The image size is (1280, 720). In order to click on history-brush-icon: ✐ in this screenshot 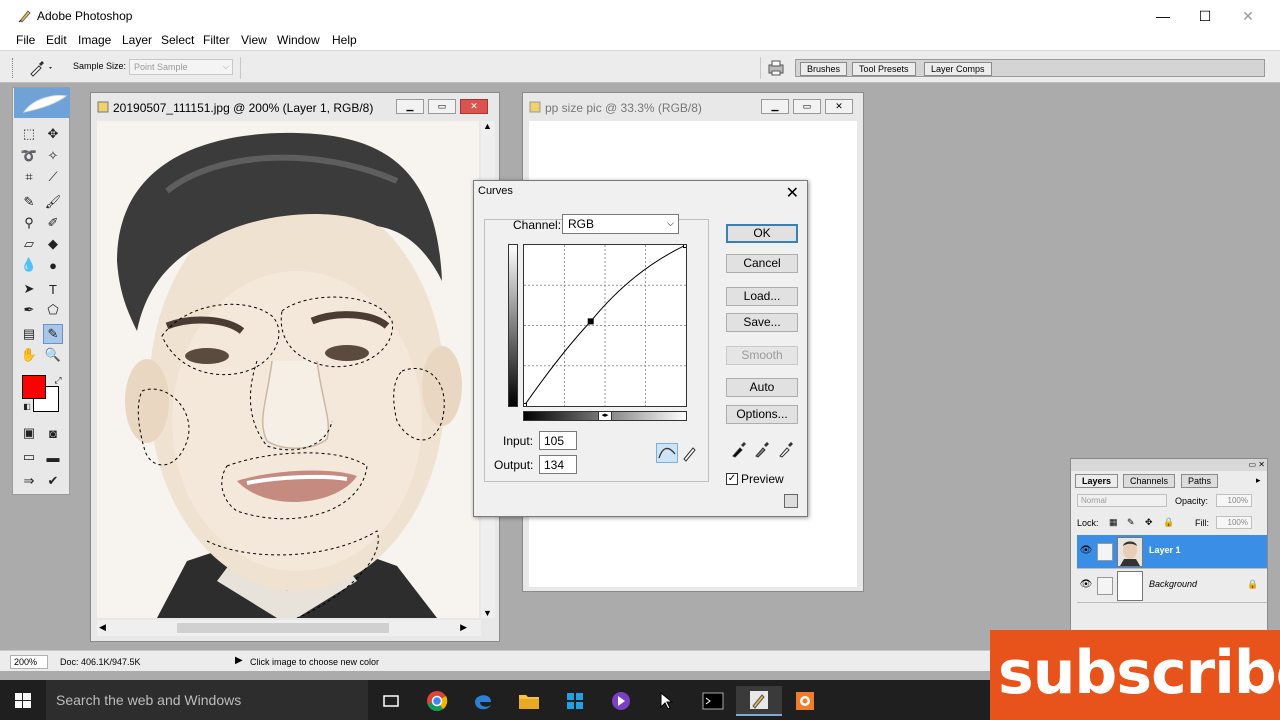, I will do `click(53, 223)`.